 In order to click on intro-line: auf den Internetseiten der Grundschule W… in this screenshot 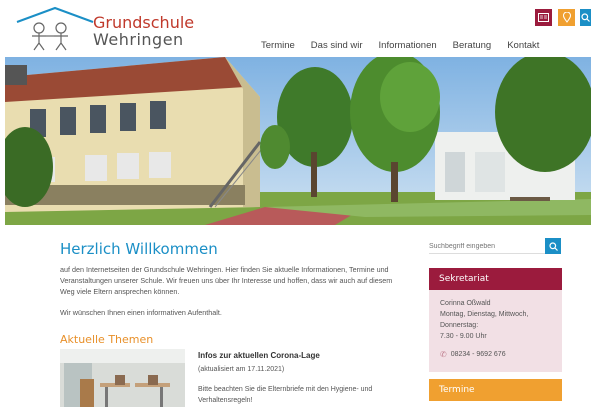, I will do `click(224, 269)`.